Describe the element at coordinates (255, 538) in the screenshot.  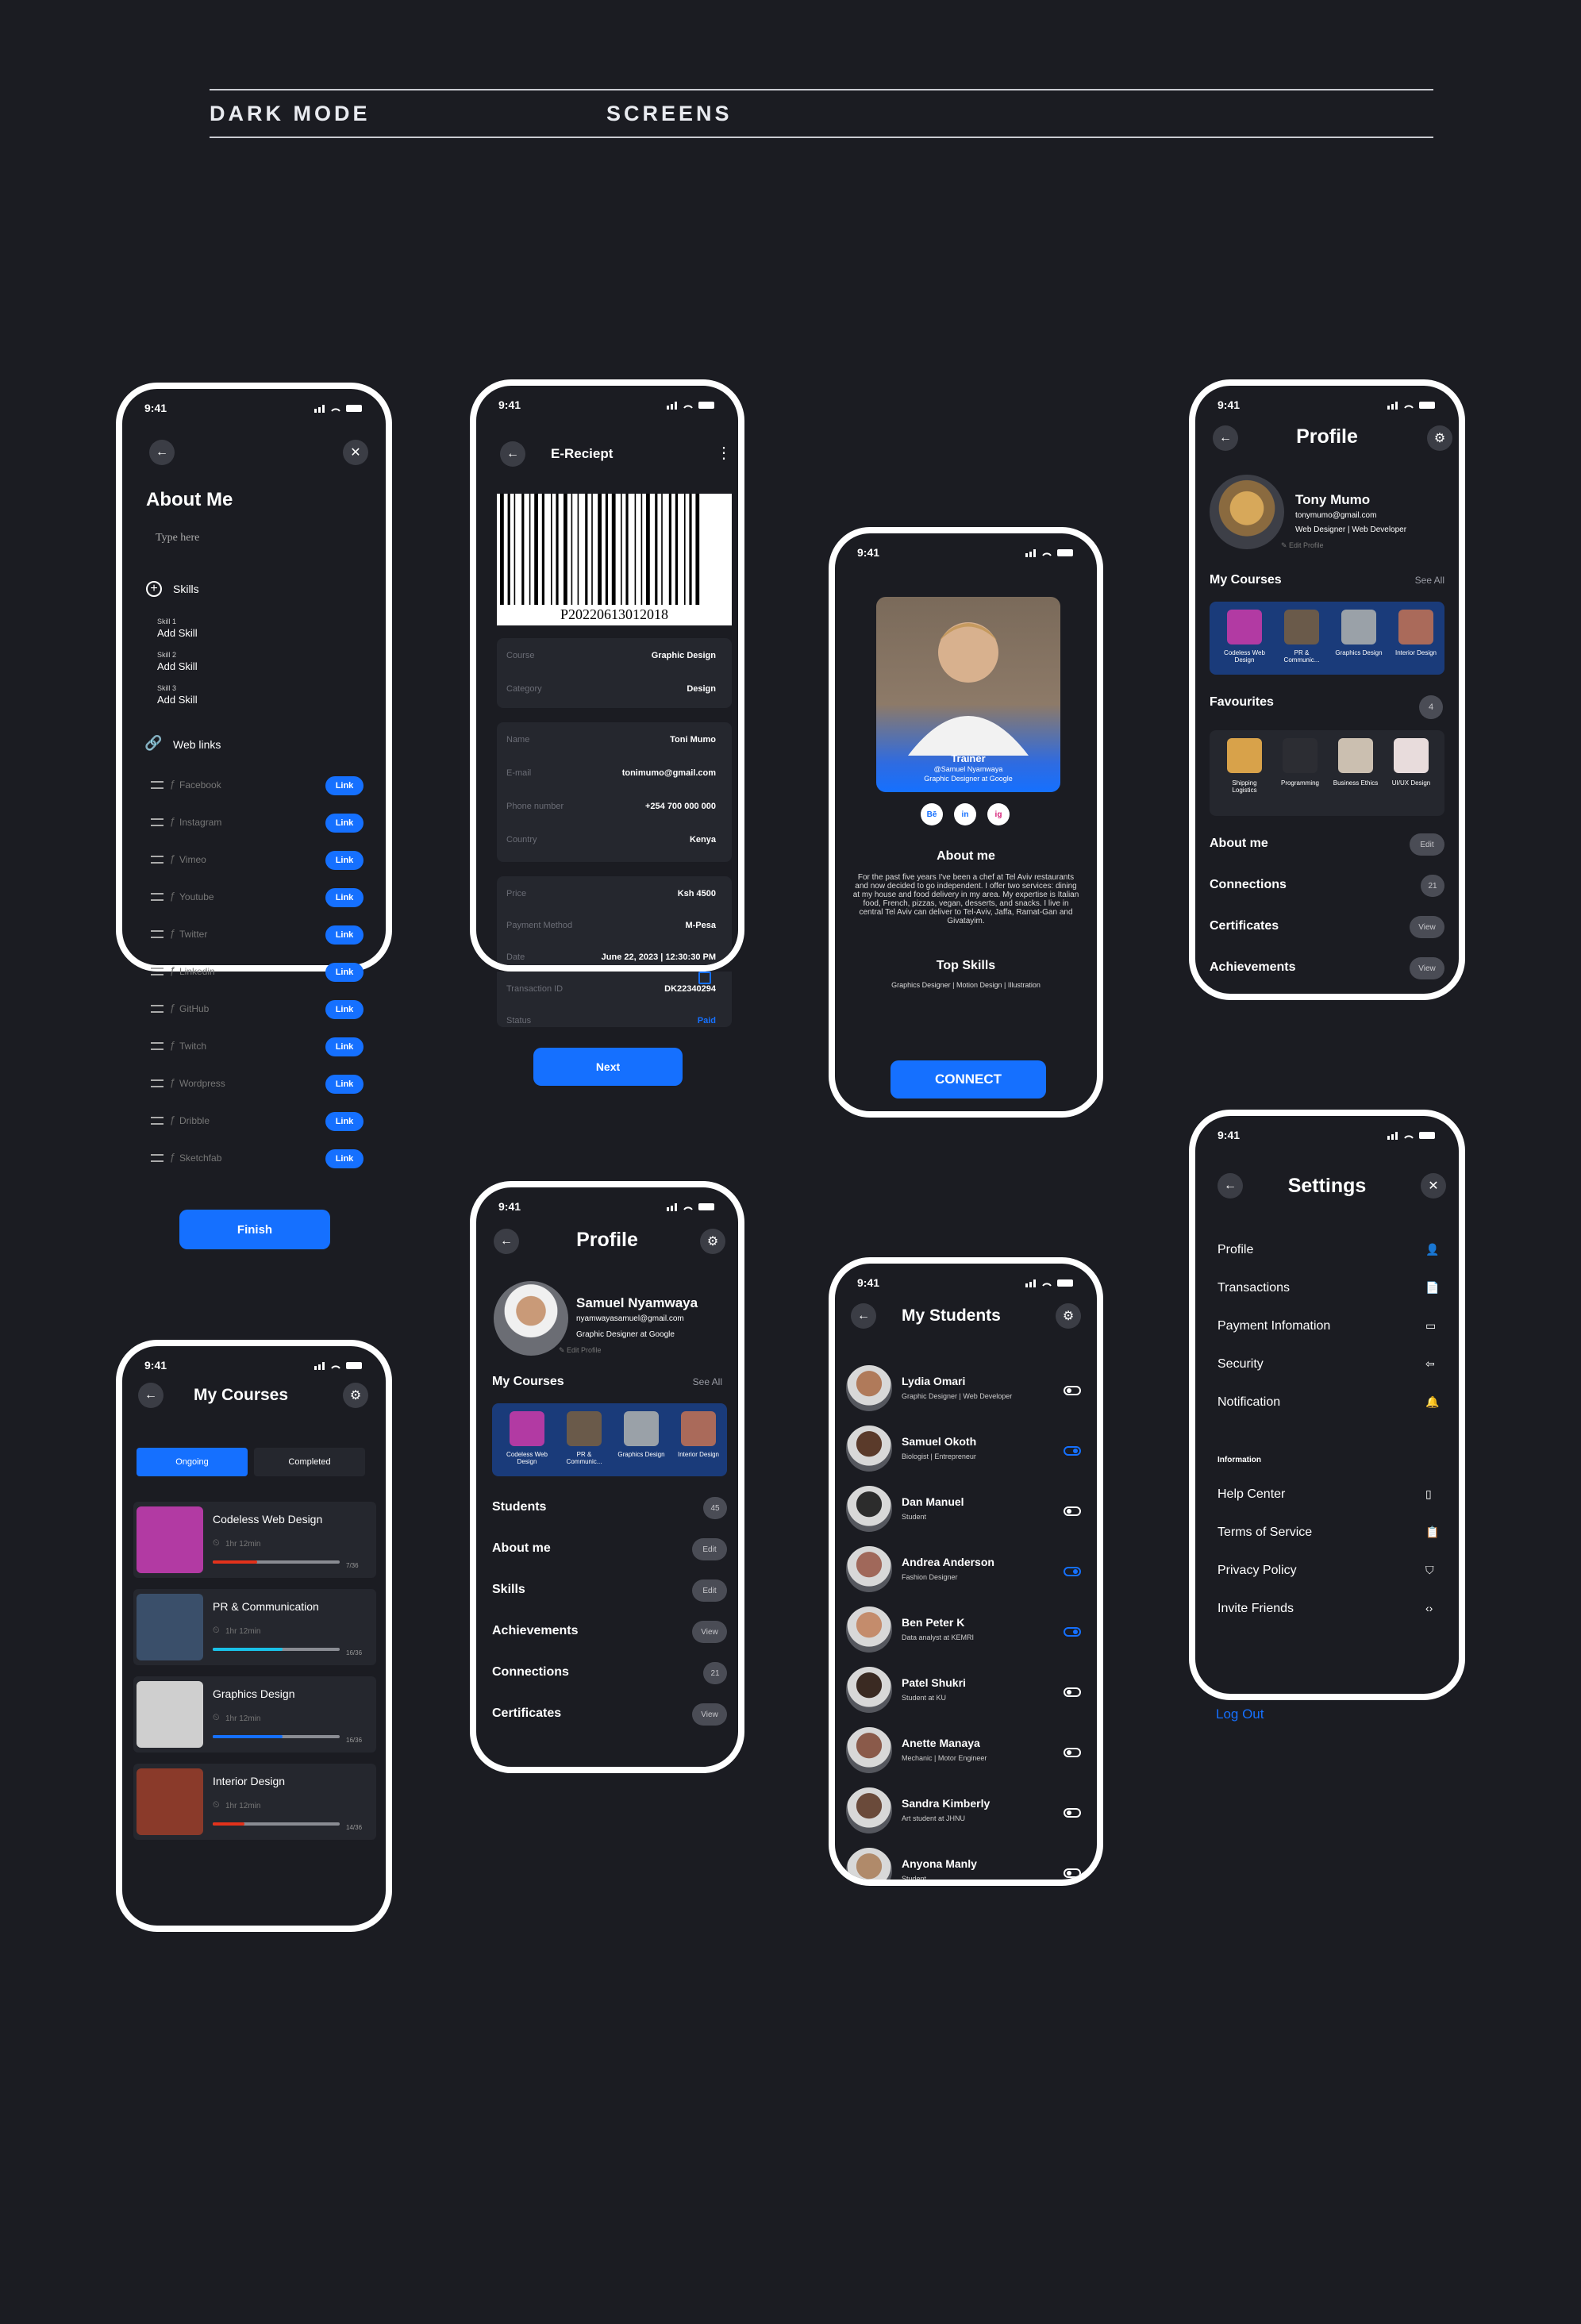
I see `about-textarea: Type here` at that location.